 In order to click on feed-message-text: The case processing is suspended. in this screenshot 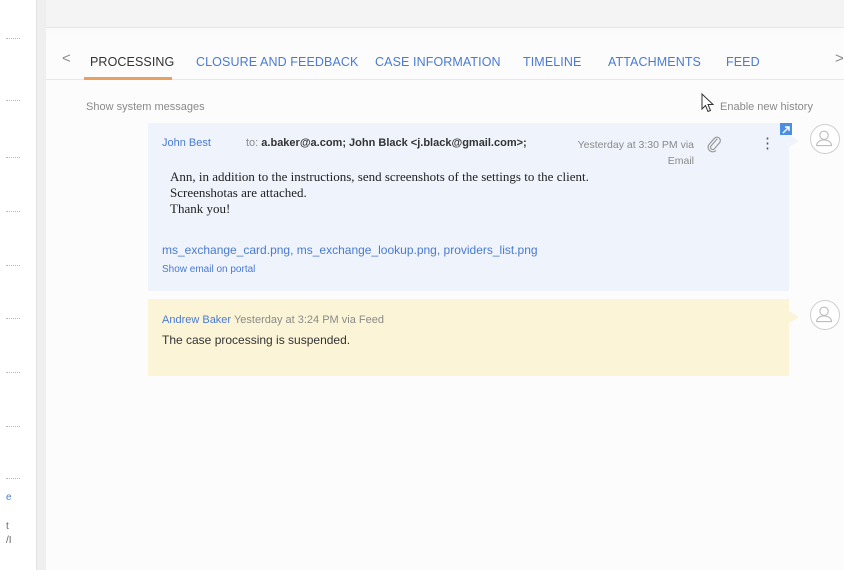, I will do `click(256, 340)`.